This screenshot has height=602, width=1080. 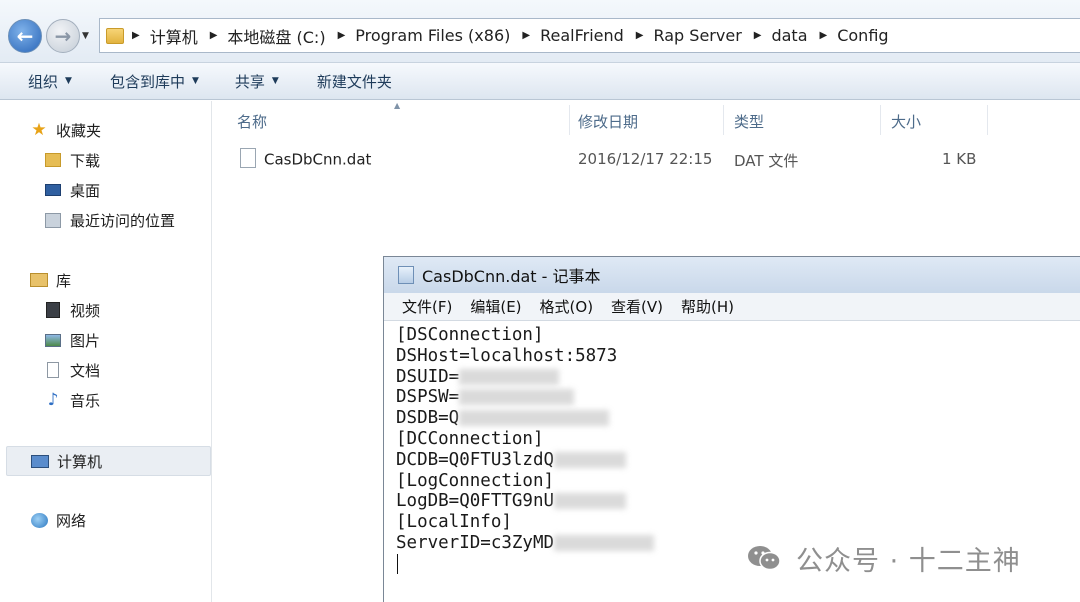 What do you see at coordinates (108, 461) in the screenshot?
I see `sidebar-item-computer: 计算机` at bounding box center [108, 461].